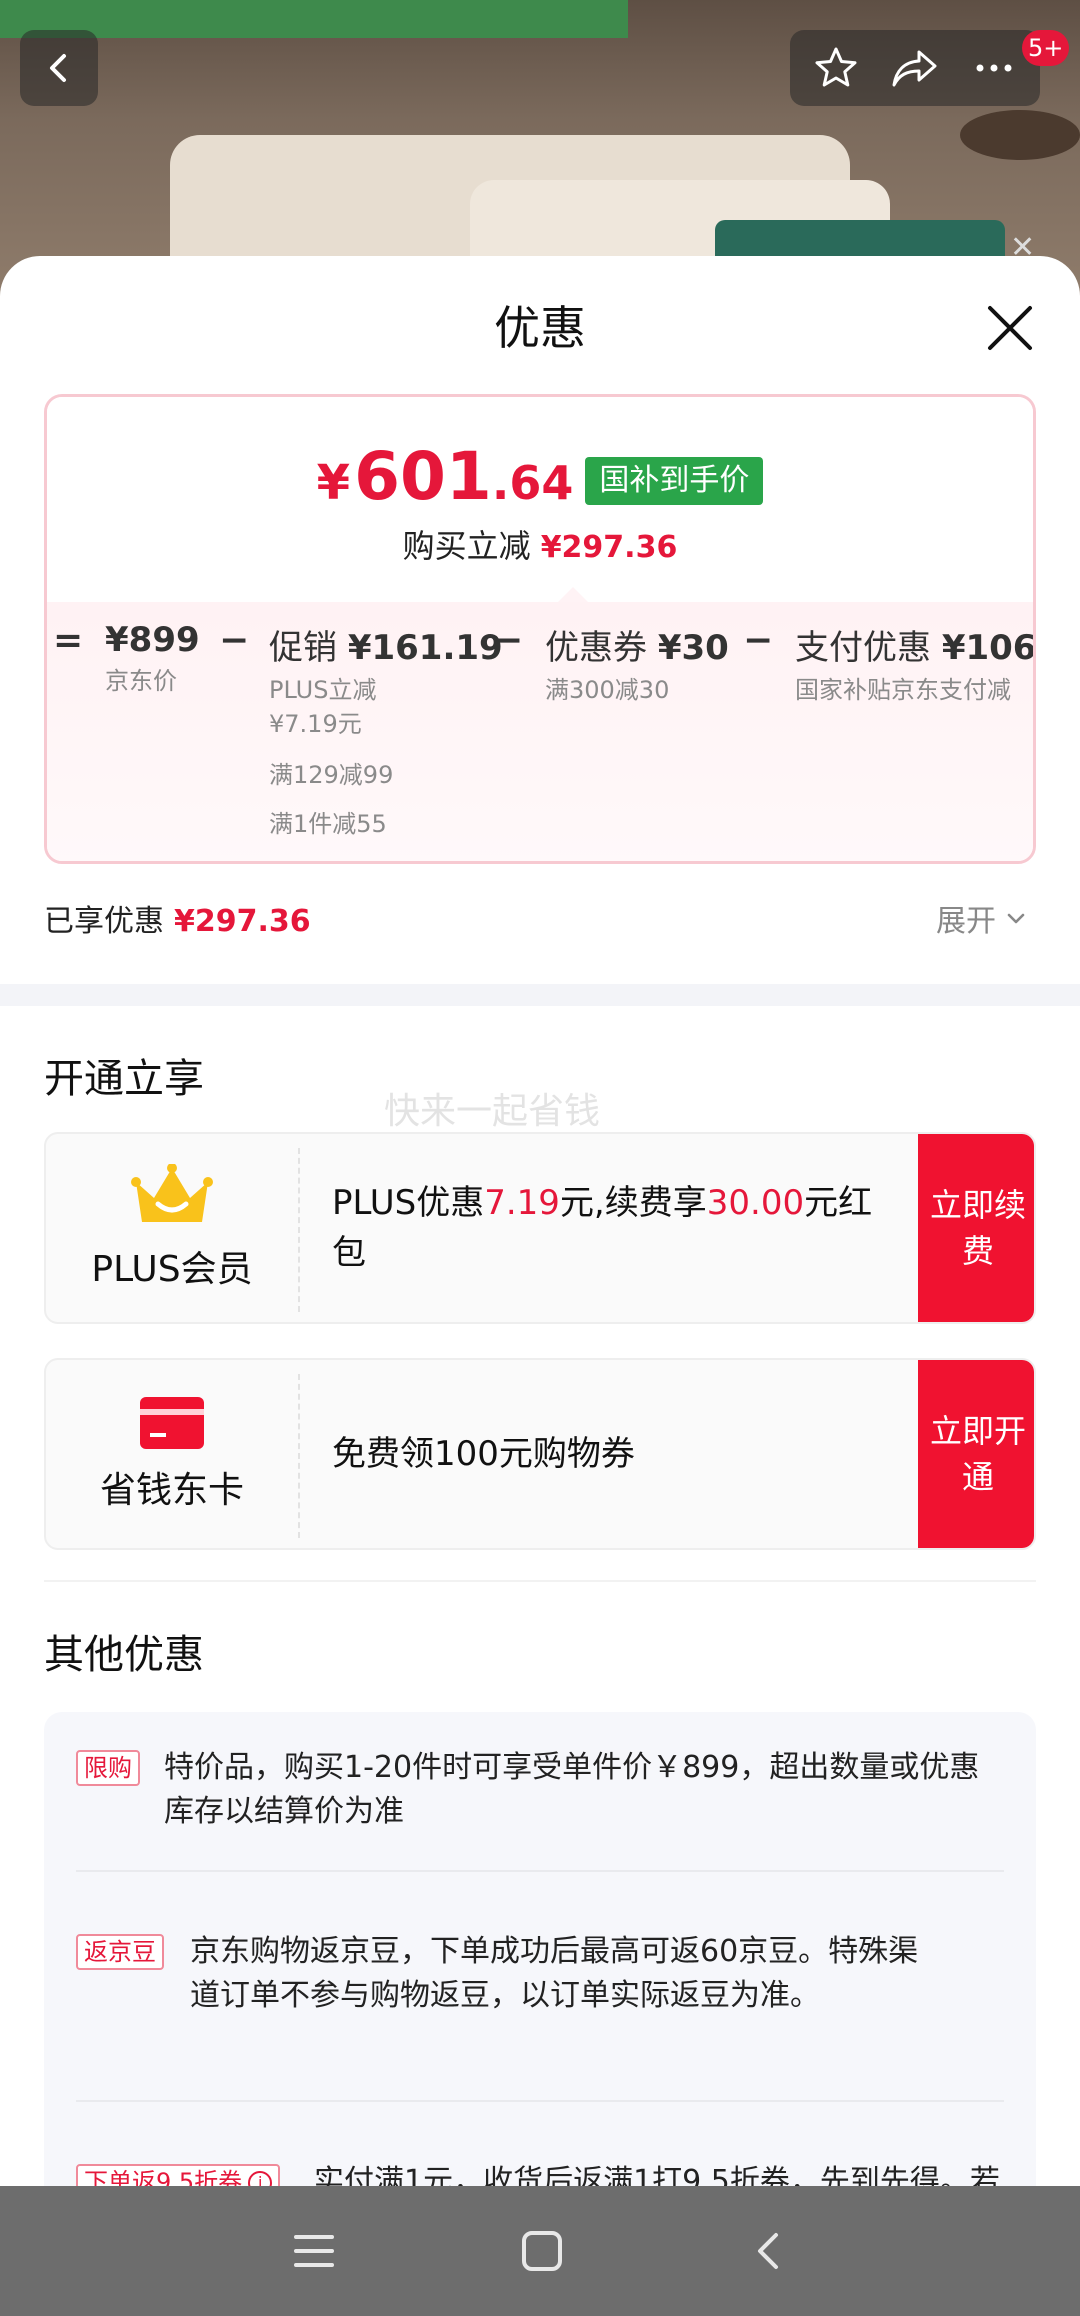  What do you see at coordinates (540, 328) in the screenshot?
I see `sheet-title: 优惠` at bounding box center [540, 328].